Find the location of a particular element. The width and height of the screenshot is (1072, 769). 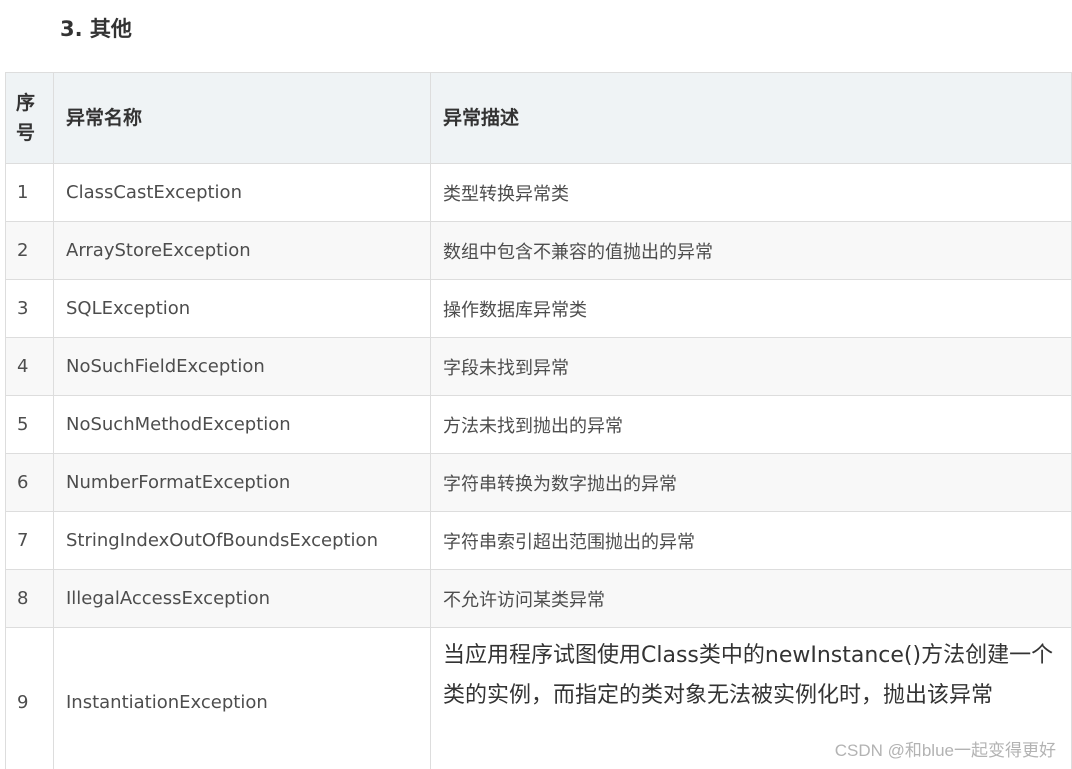

cell-desc: 操作数据库异常类 is located at coordinates (751, 308).